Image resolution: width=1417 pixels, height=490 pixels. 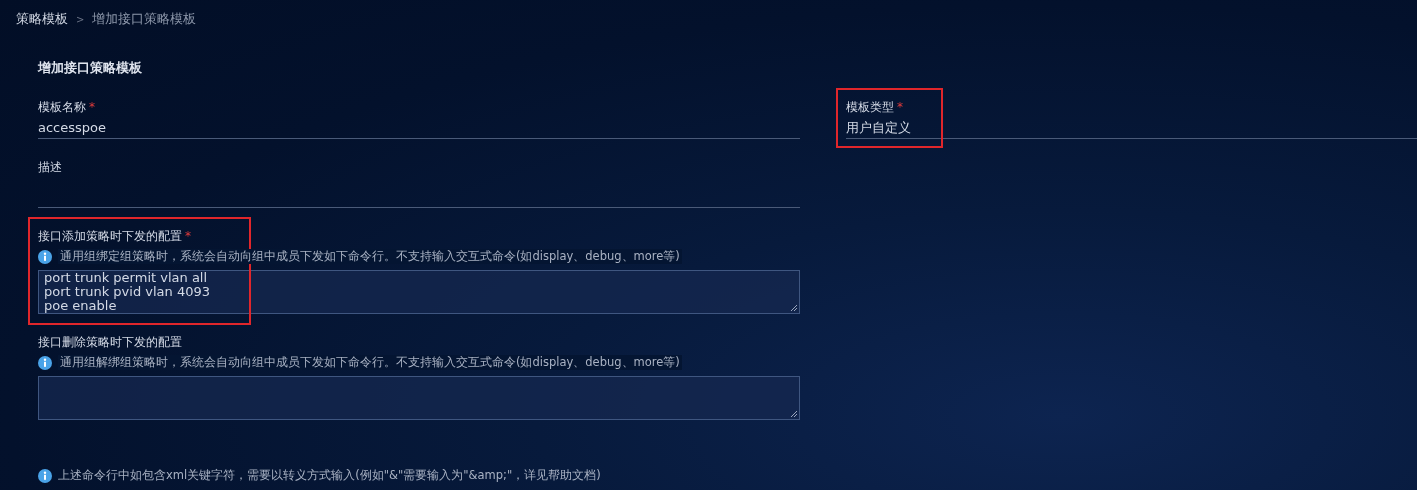 I want to click on field-label: 模板名称, so click(x=62, y=107).